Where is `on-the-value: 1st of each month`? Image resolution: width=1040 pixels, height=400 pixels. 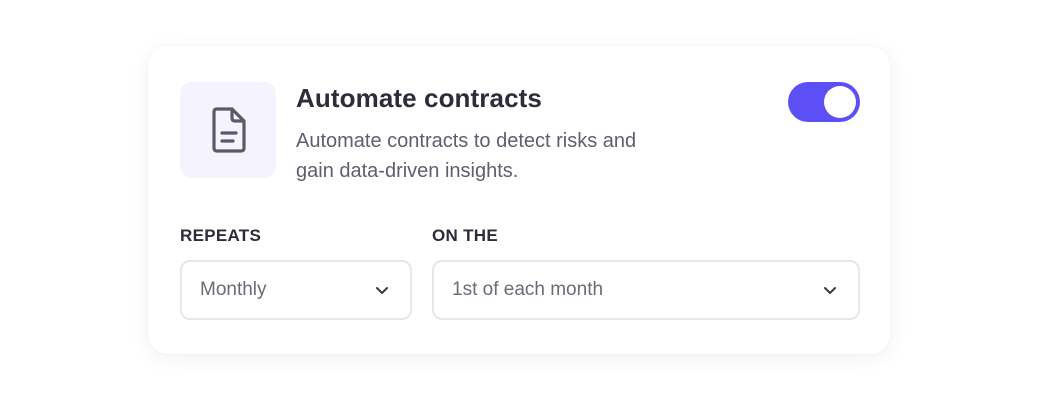
on-the-value: 1st of each month is located at coordinates (528, 289).